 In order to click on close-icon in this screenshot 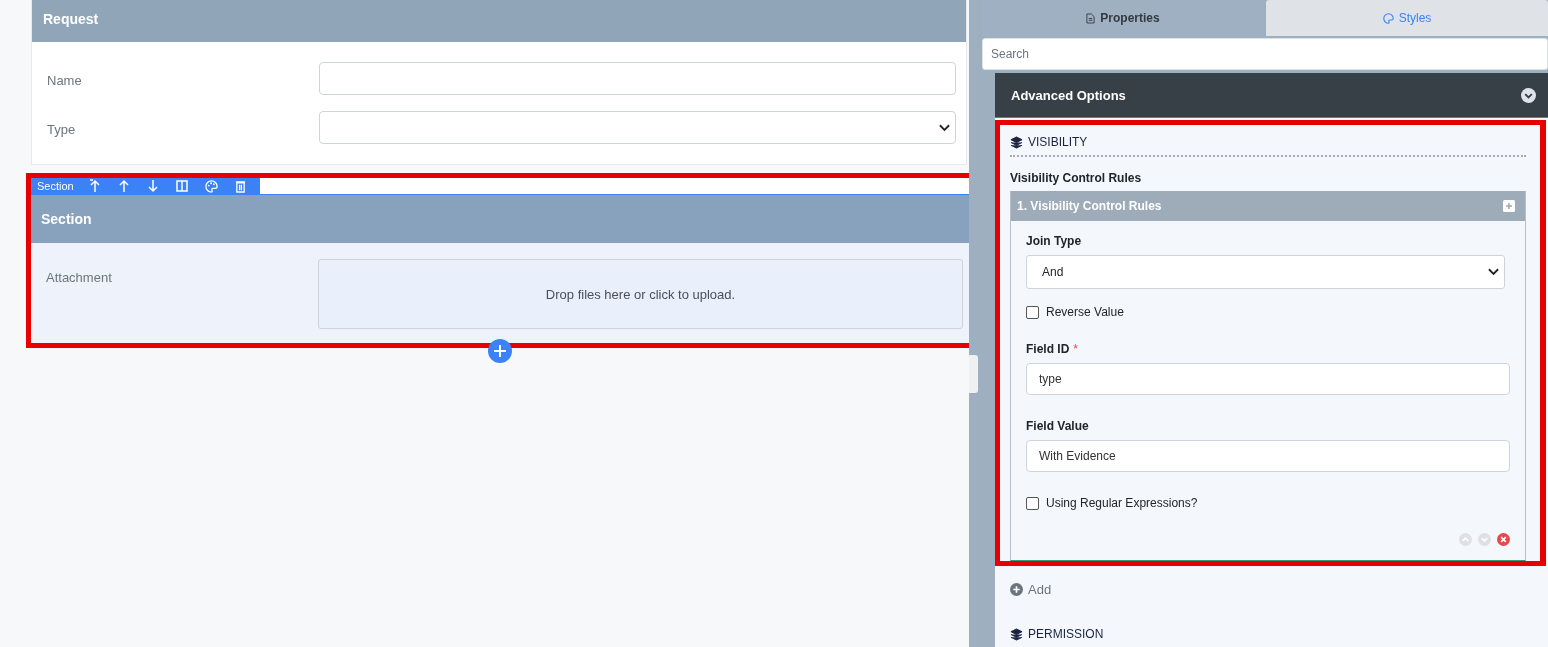, I will do `click(1503, 539)`.